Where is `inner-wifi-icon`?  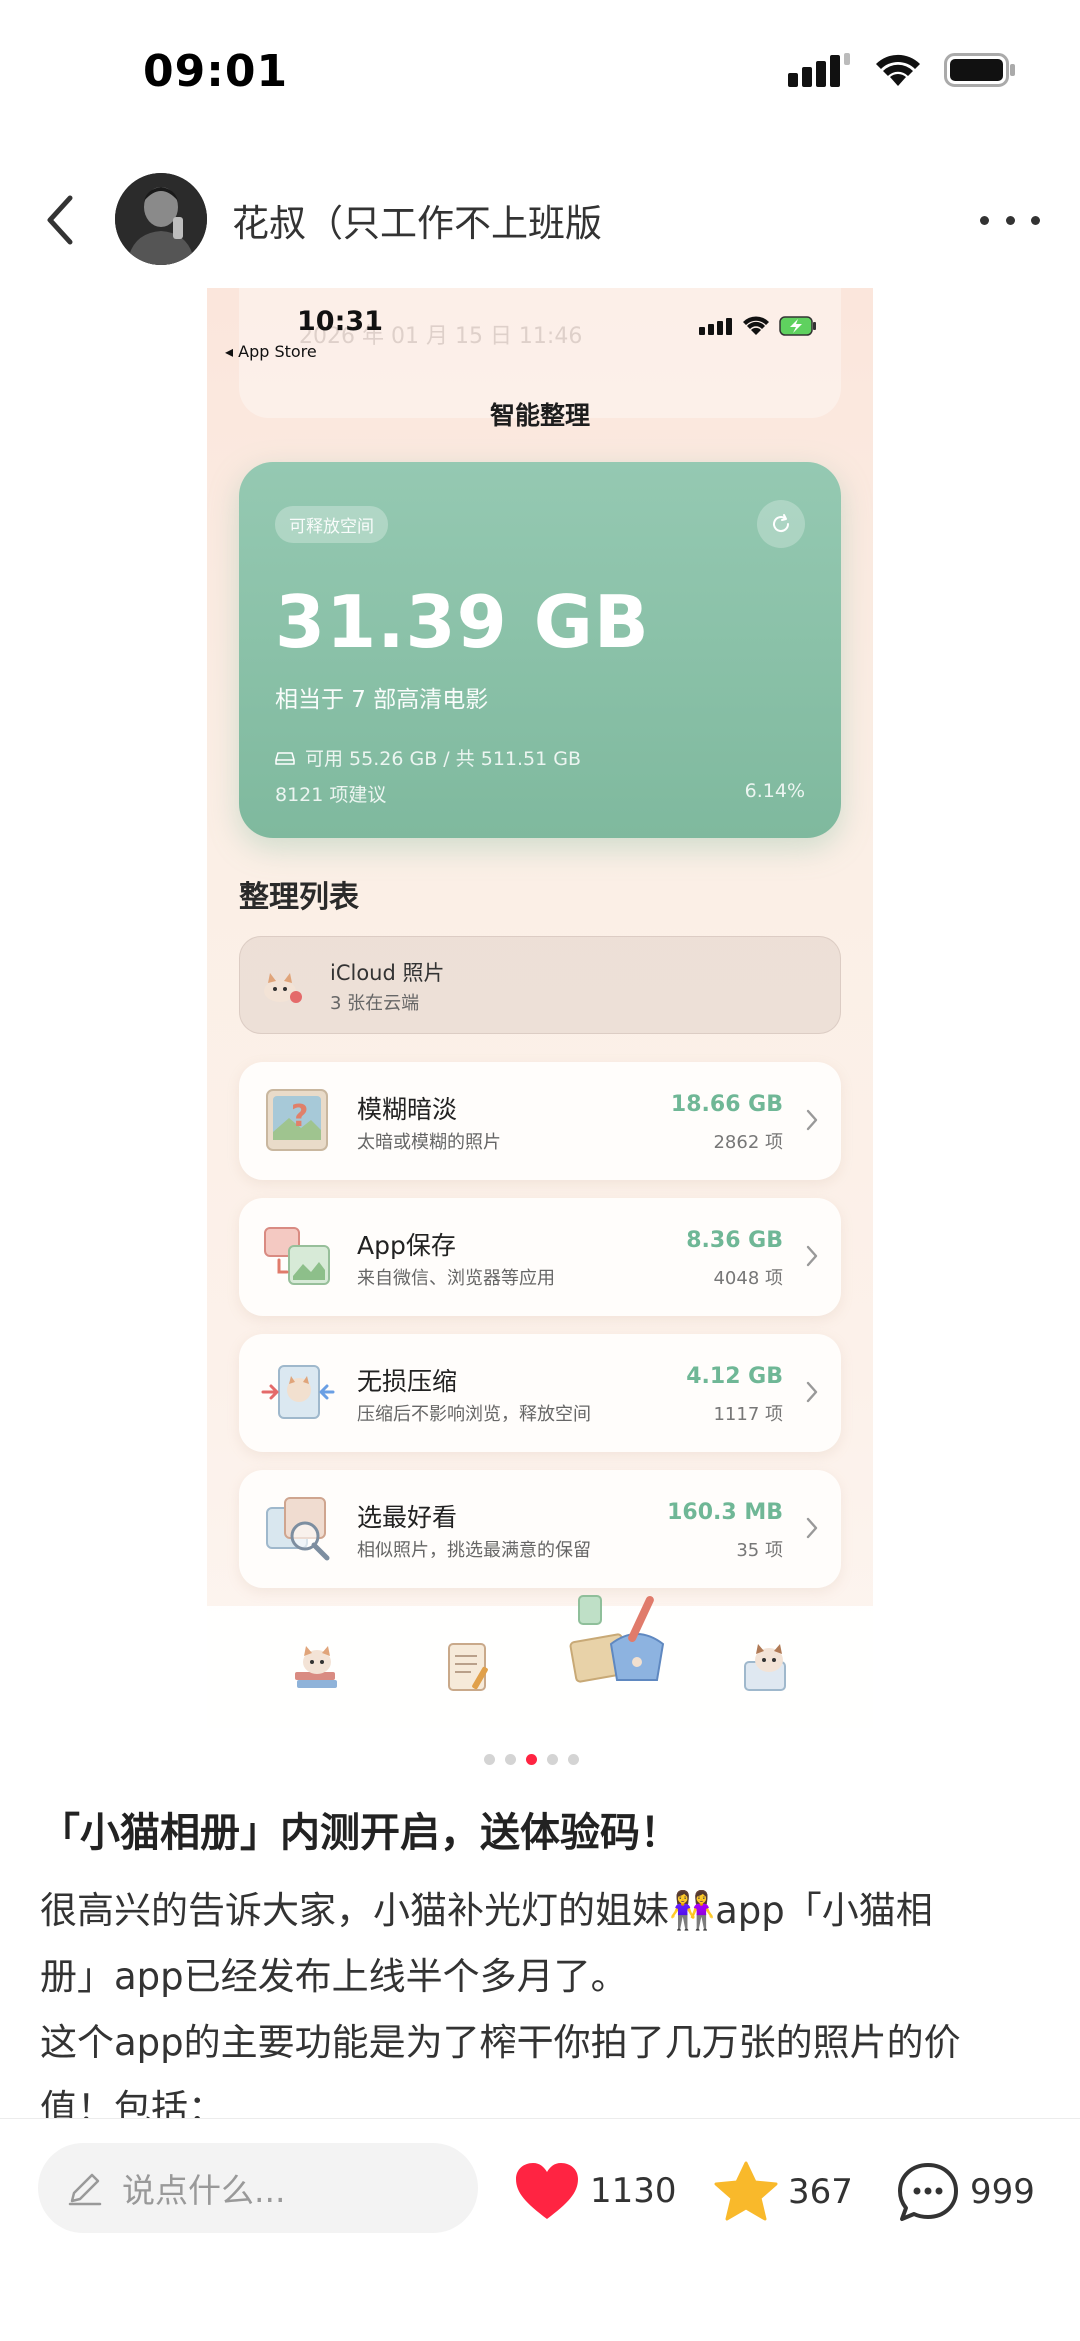
inner-wifi-icon is located at coordinates (756, 325).